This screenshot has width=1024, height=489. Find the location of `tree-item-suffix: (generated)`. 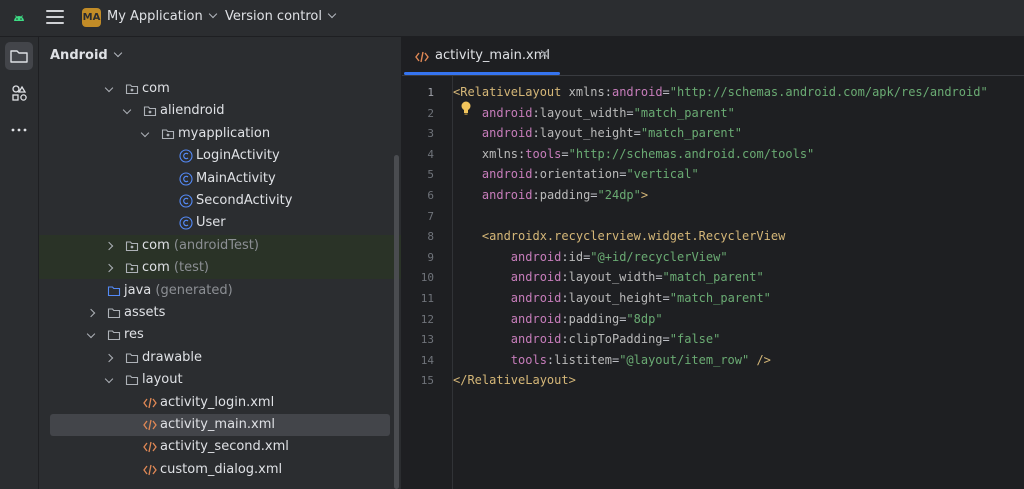

tree-item-suffix: (generated) is located at coordinates (192, 290).